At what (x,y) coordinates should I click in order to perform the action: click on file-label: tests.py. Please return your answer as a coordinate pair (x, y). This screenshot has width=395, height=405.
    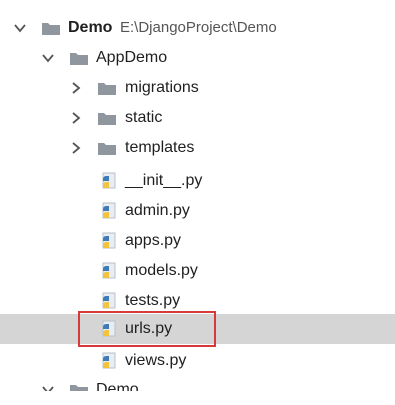
    Looking at the image, I should click on (153, 300).